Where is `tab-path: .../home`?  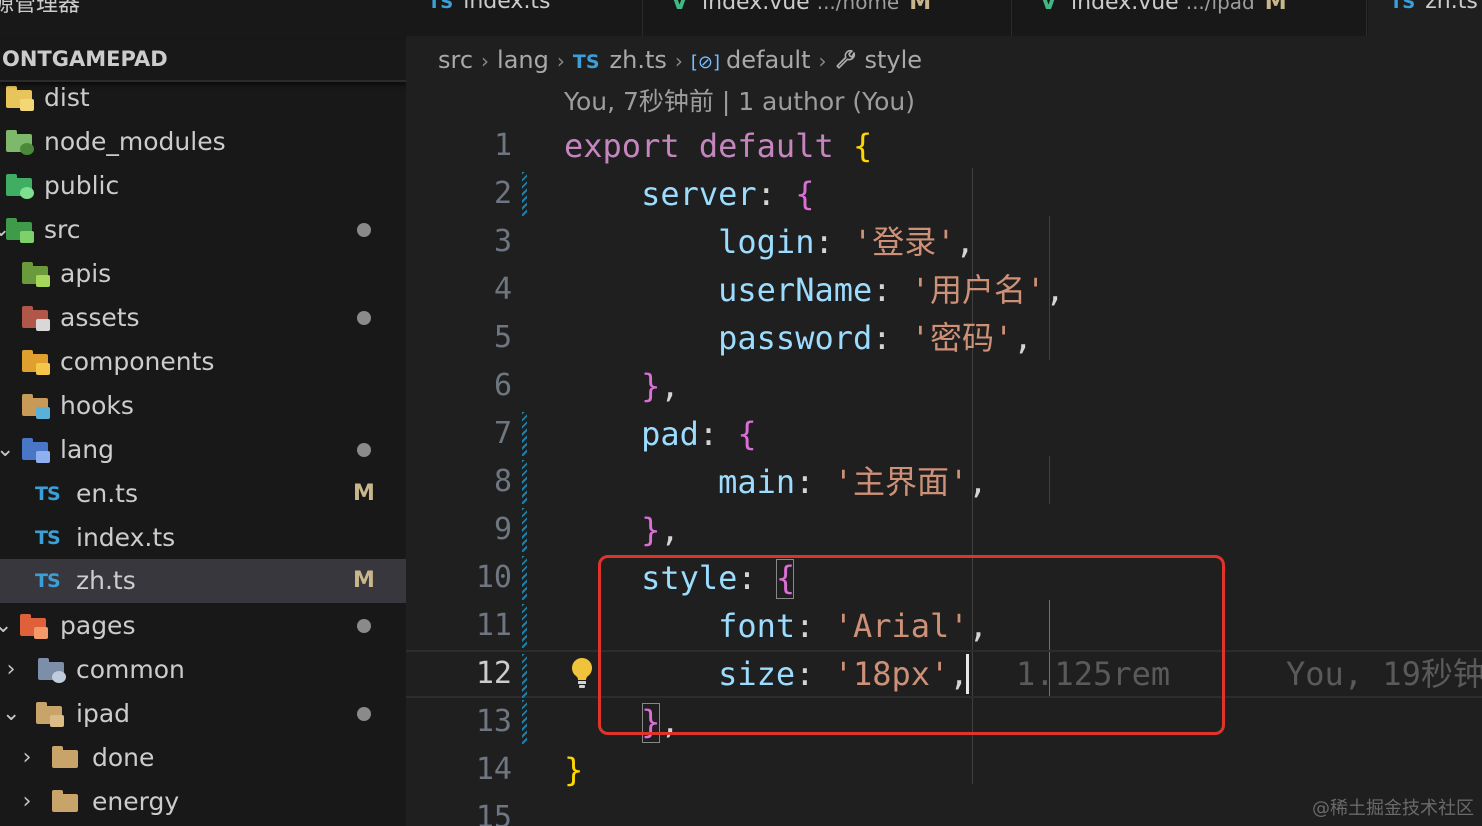
tab-path: .../home is located at coordinates (858, 7).